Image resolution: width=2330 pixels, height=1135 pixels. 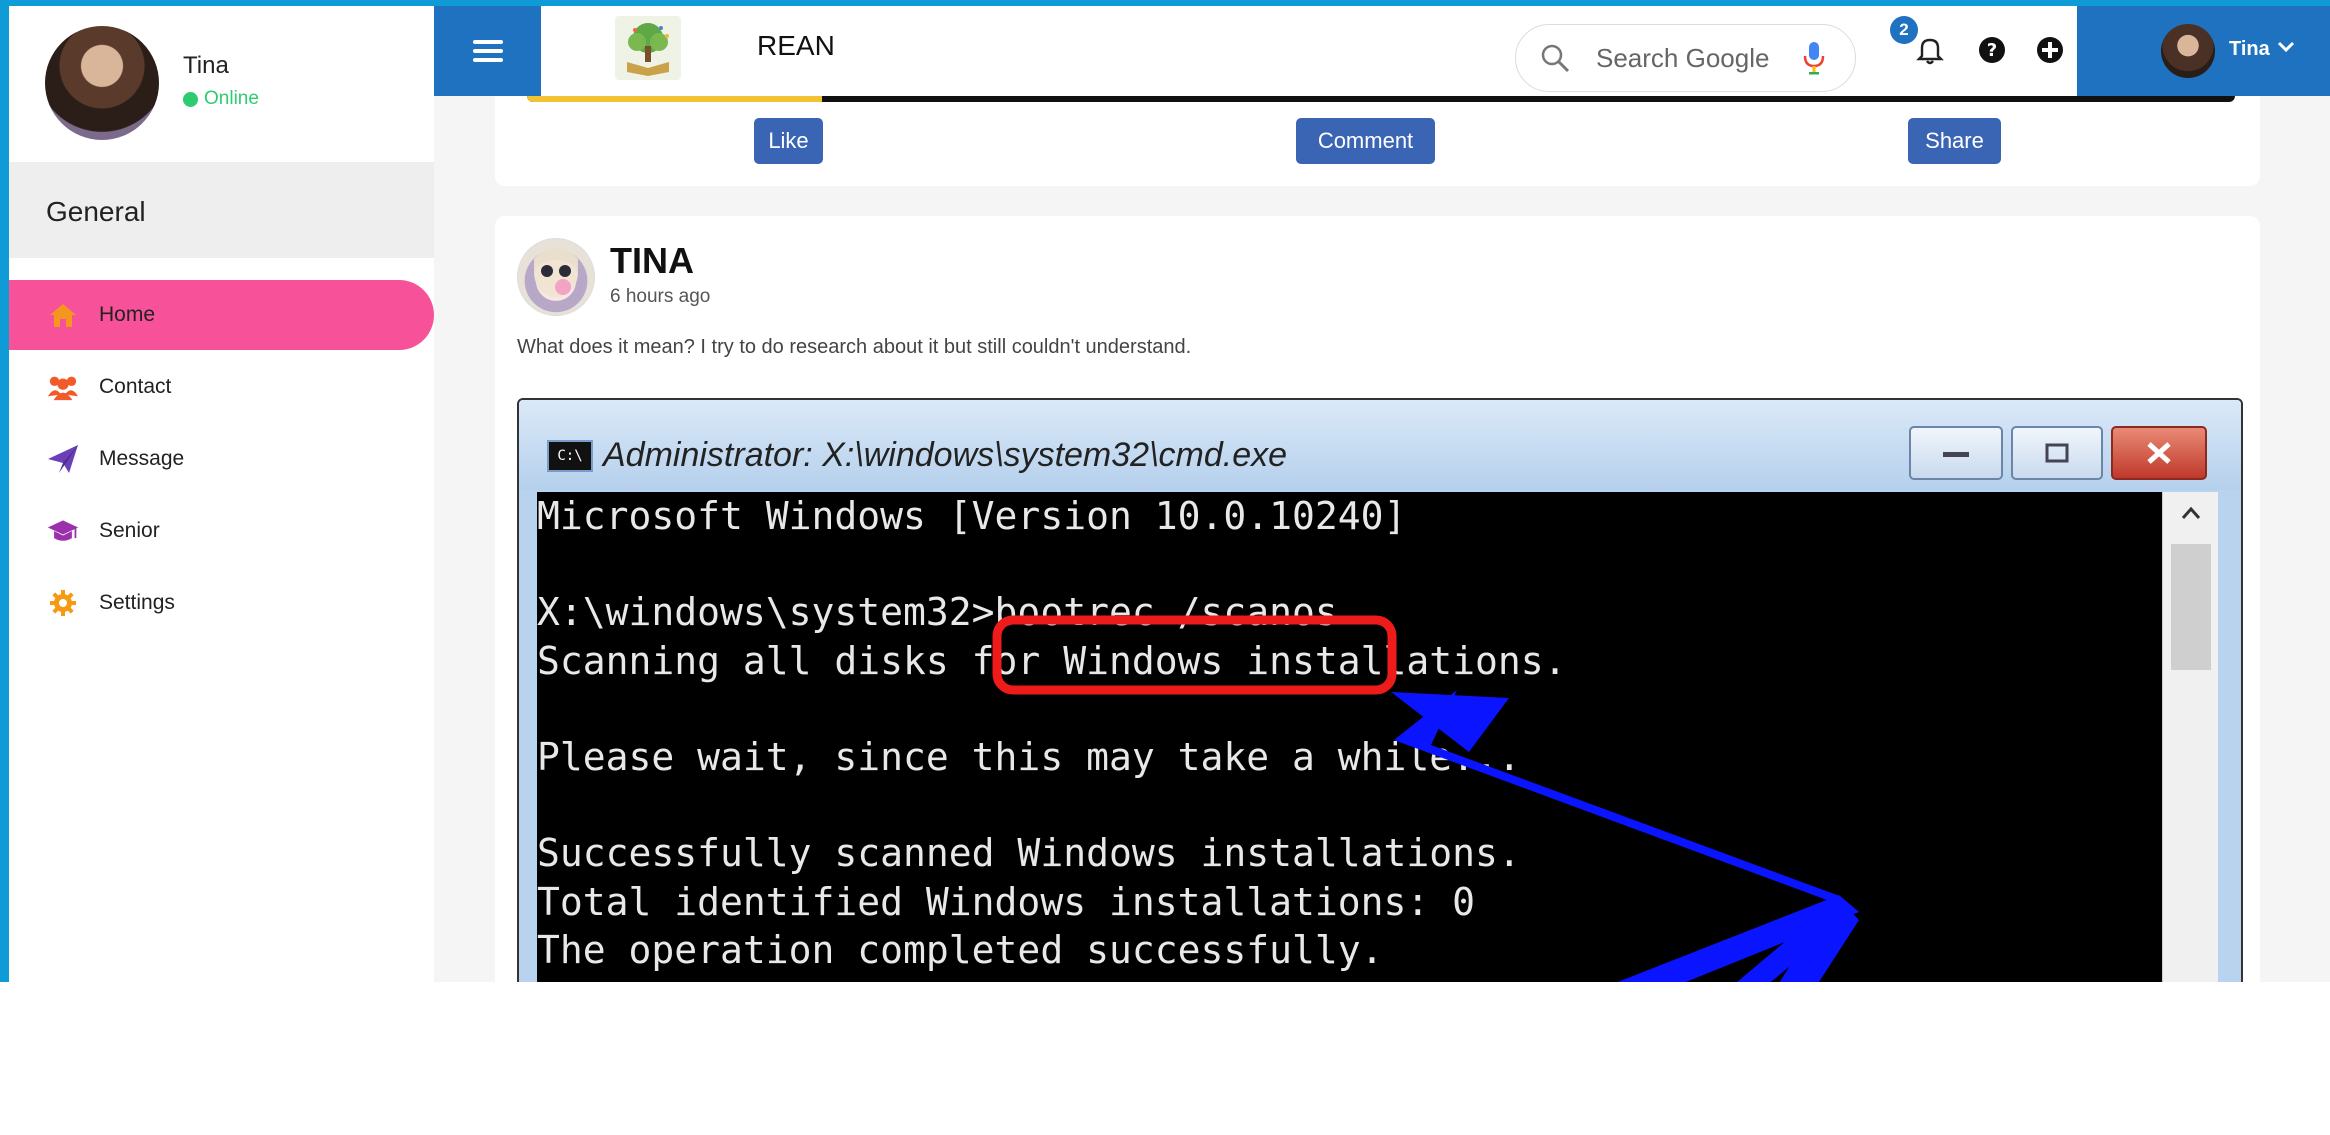 What do you see at coordinates (660, 296) in the screenshot?
I see `post-timestamp: 6 hours ago` at bounding box center [660, 296].